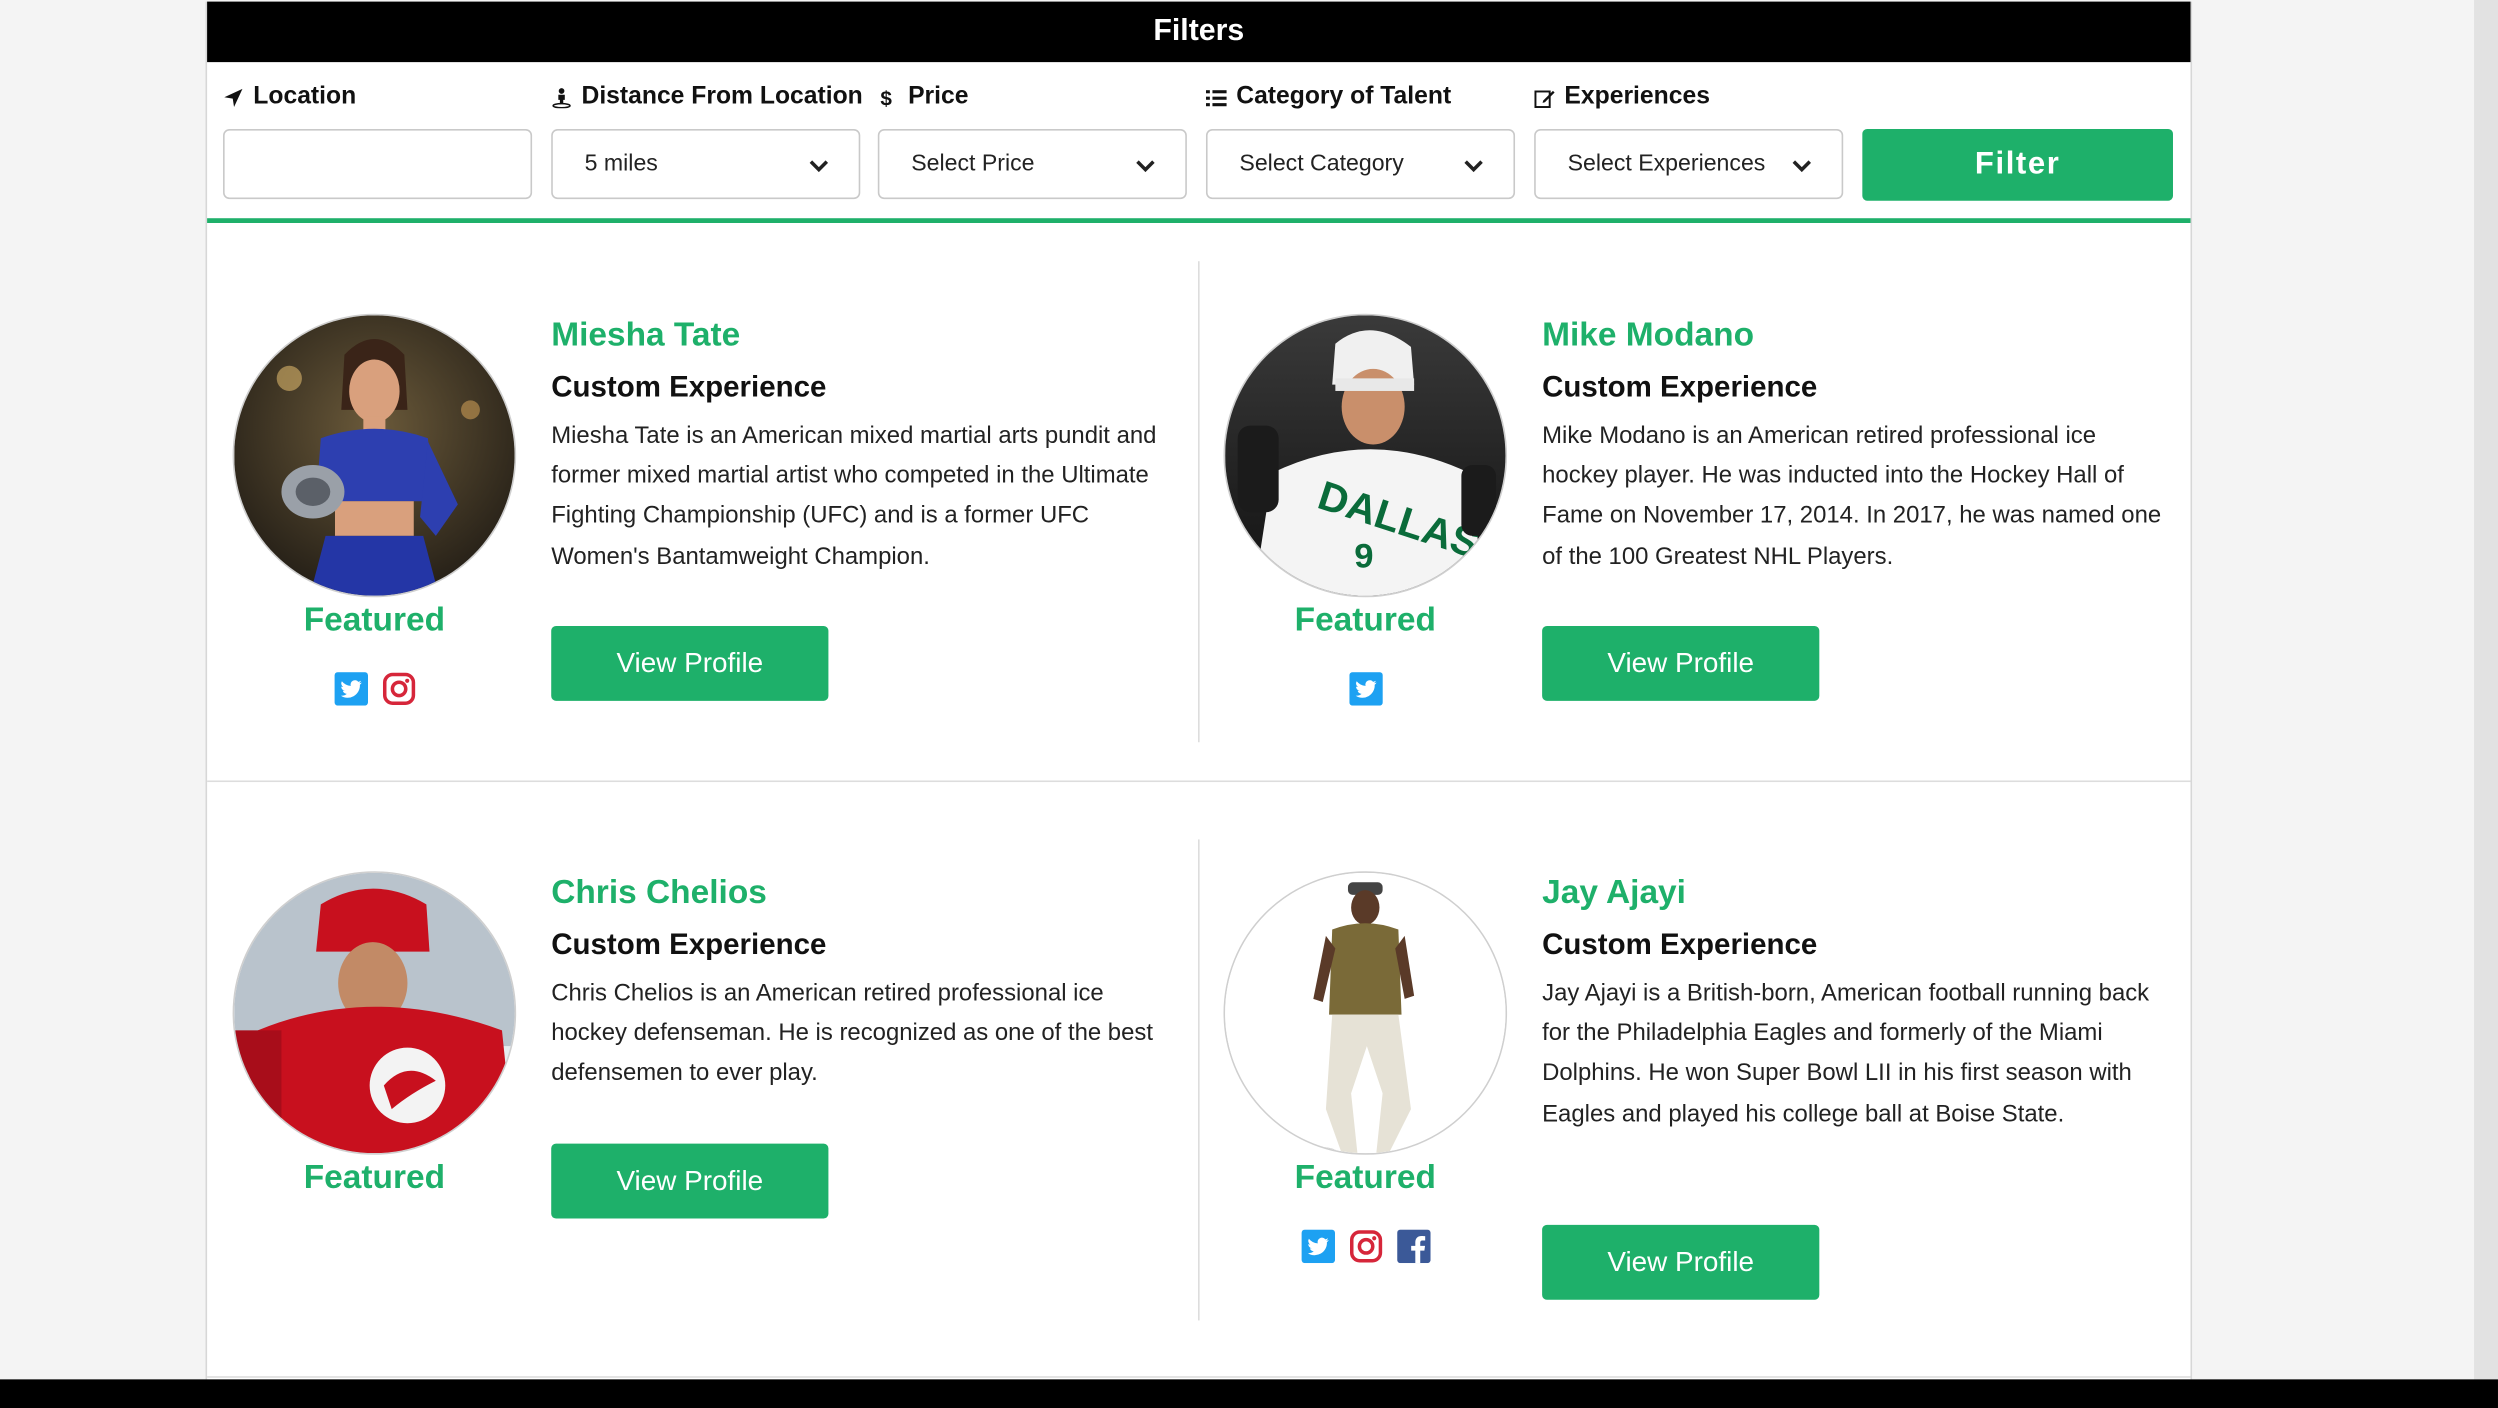 The image size is (2498, 1408). Describe the element at coordinates (1249, 1393) in the screenshot. I see `bottom-bar` at that location.